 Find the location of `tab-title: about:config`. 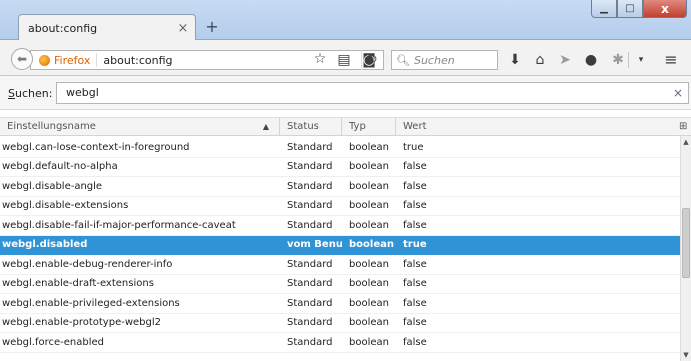

tab-title: about:config is located at coordinates (63, 28).